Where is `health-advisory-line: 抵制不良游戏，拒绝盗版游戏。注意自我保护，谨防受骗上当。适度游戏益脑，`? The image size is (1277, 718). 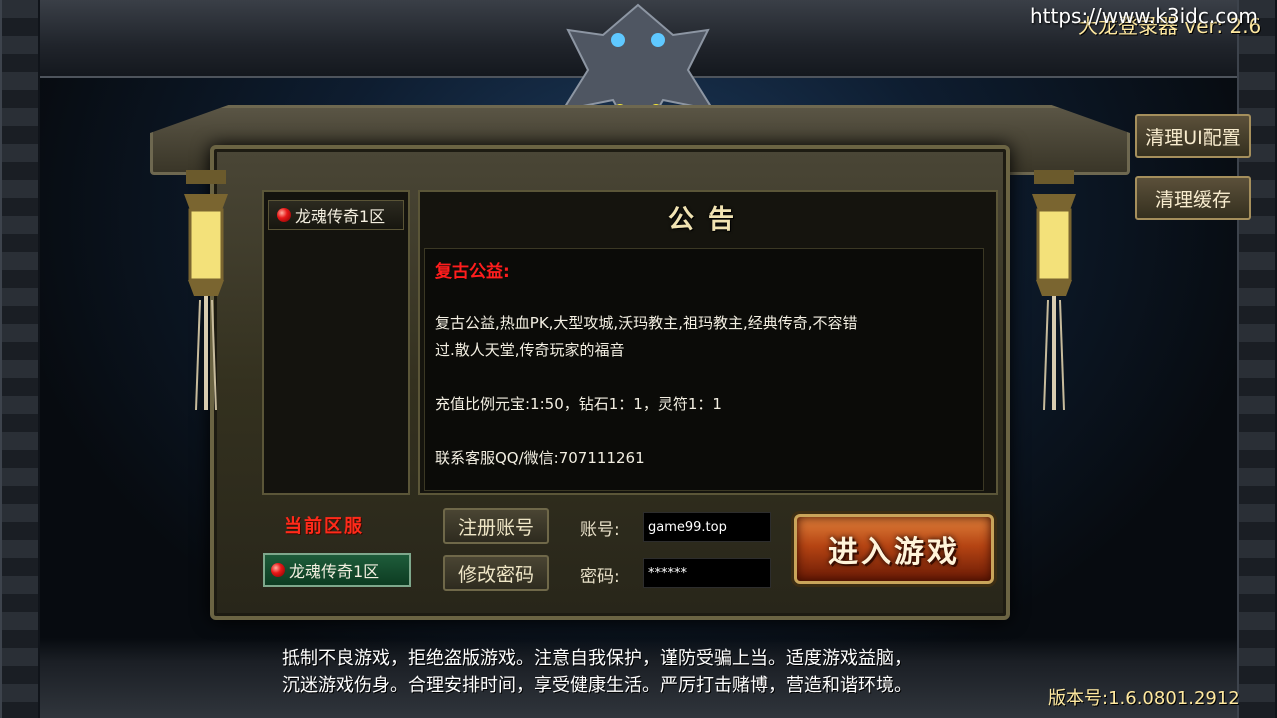
health-advisory-line: 抵制不良游戏，拒绝盗版游戏。注意自我保护，谨防受骗上当。适度游戏益脑， is located at coordinates (597, 658).